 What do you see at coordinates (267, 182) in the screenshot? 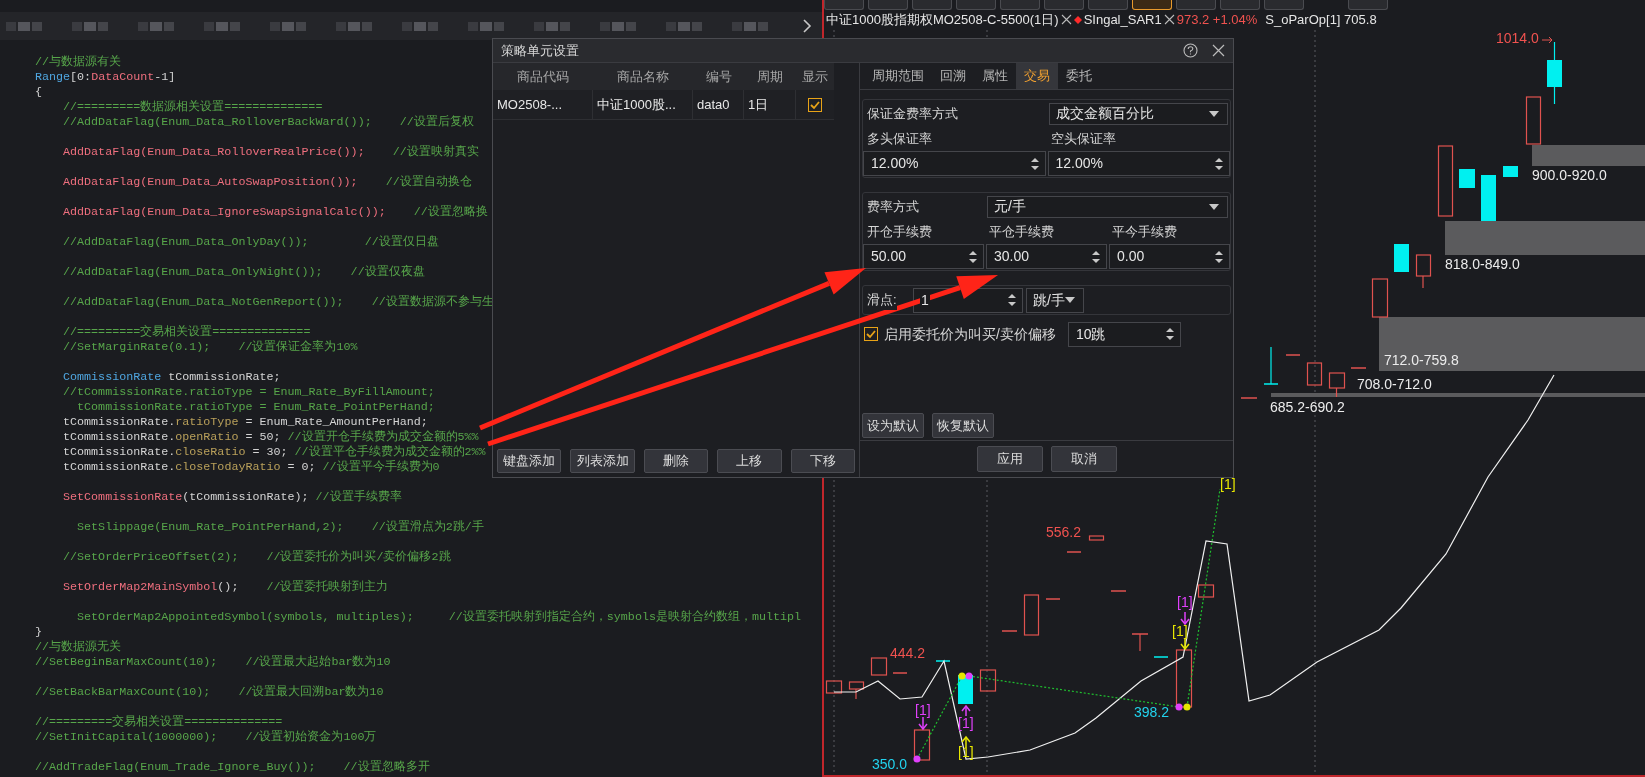
I see `code-line: AddDataFlag(Enum_Data_AutoSwapPosition()); //设置自动换仓` at bounding box center [267, 182].